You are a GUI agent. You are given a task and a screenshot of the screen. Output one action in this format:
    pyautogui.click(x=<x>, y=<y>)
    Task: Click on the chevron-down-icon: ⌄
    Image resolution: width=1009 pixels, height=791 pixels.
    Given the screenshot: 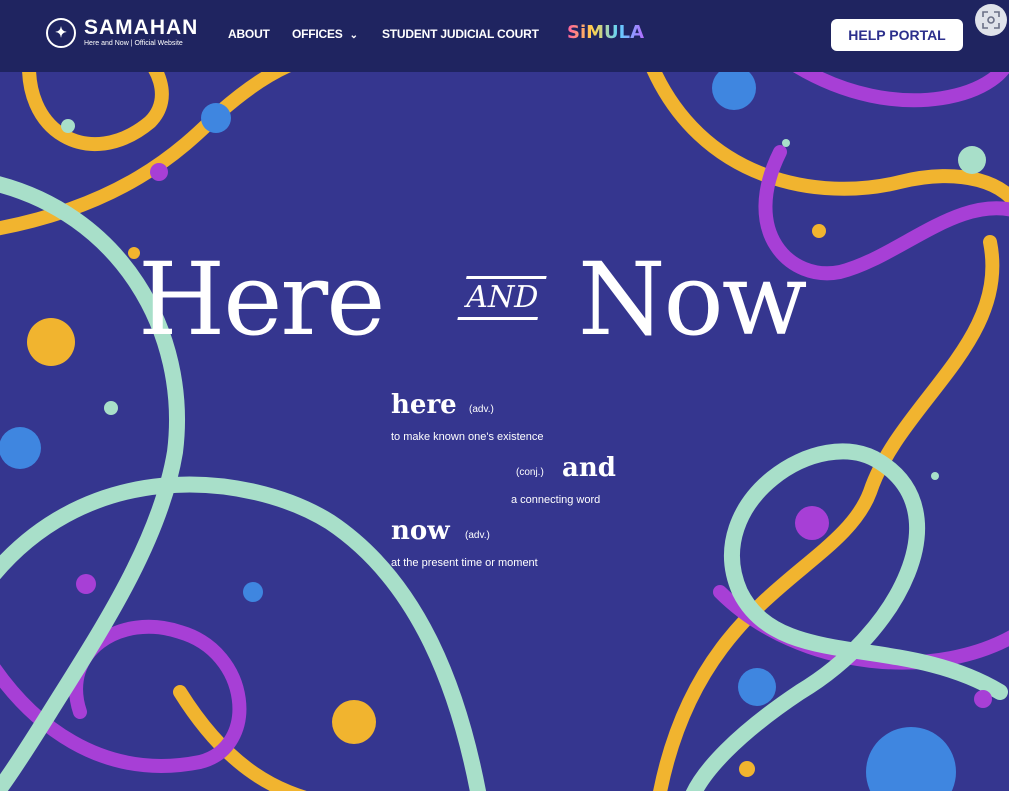 What is the action you would take?
    pyautogui.click(x=353, y=35)
    